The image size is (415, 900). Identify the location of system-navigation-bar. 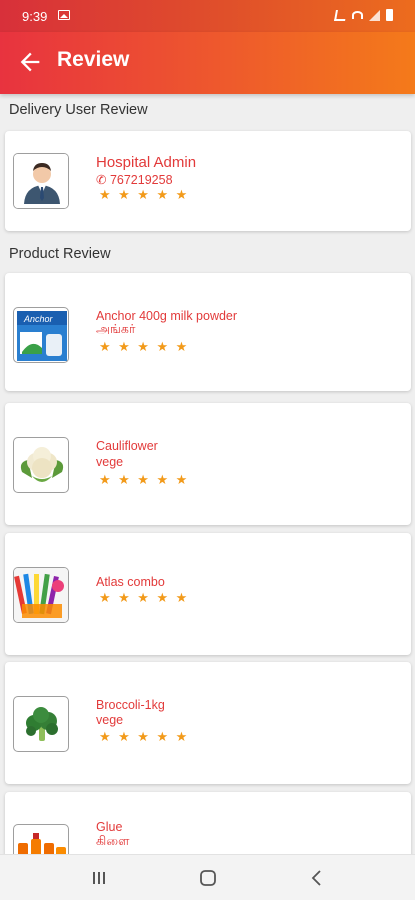
(207, 877).